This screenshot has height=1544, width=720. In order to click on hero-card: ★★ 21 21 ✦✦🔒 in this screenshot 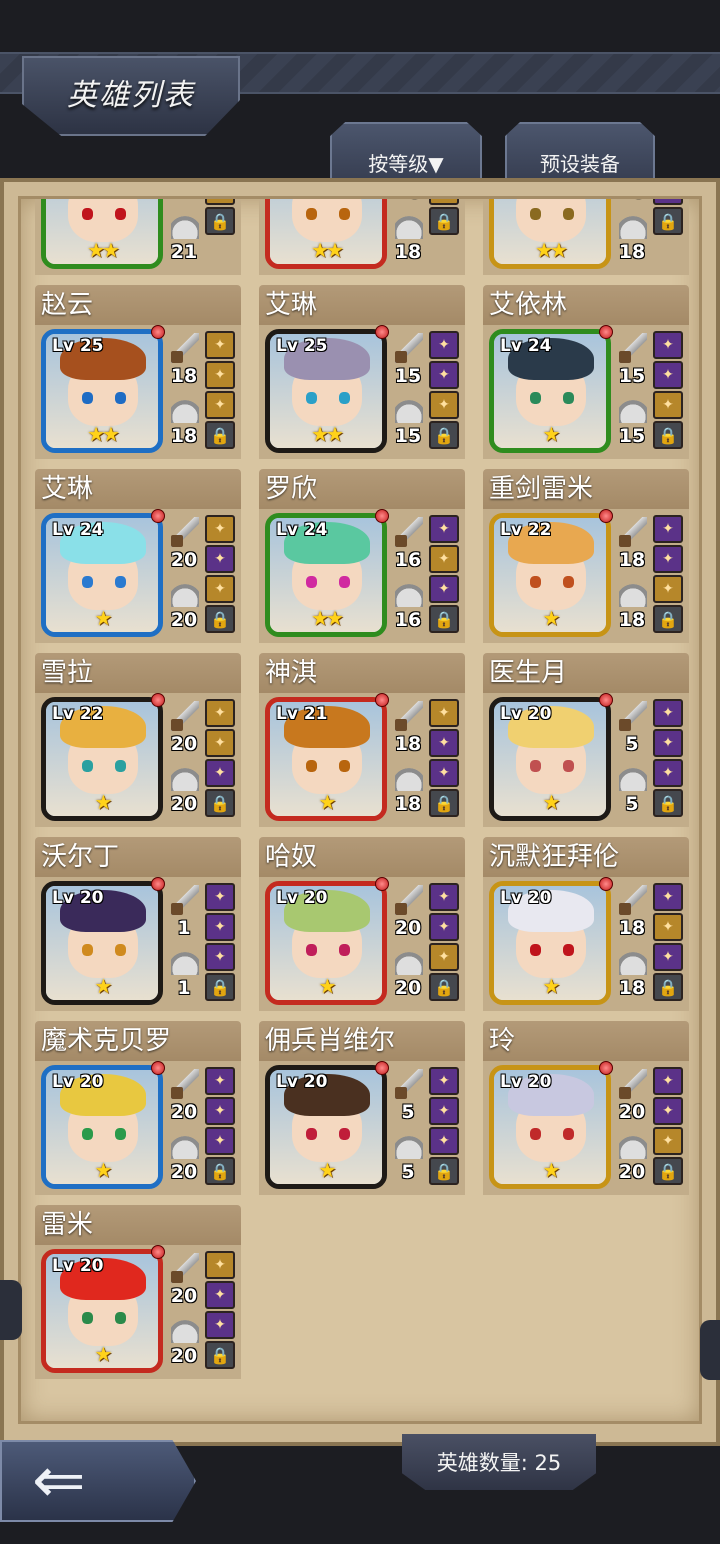, I will do `click(138, 237)`.